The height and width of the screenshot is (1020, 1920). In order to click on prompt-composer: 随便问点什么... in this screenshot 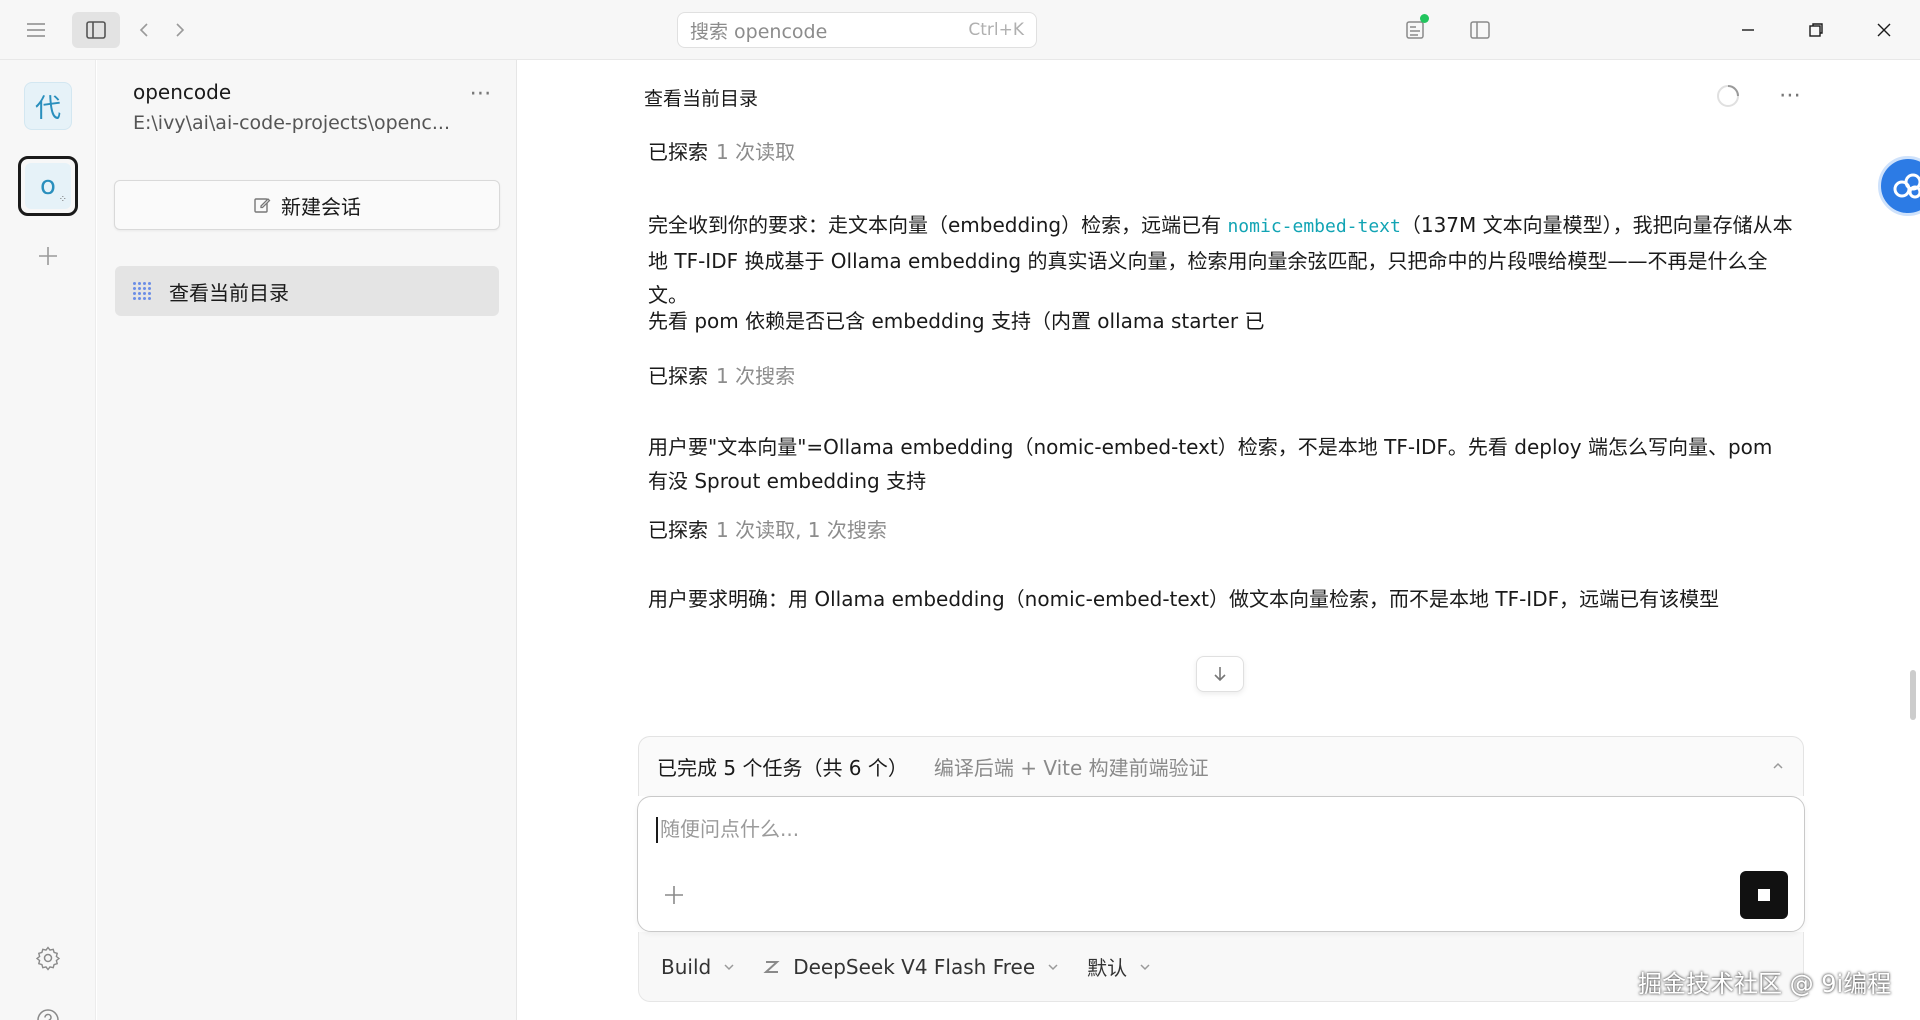, I will do `click(1221, 864)`.